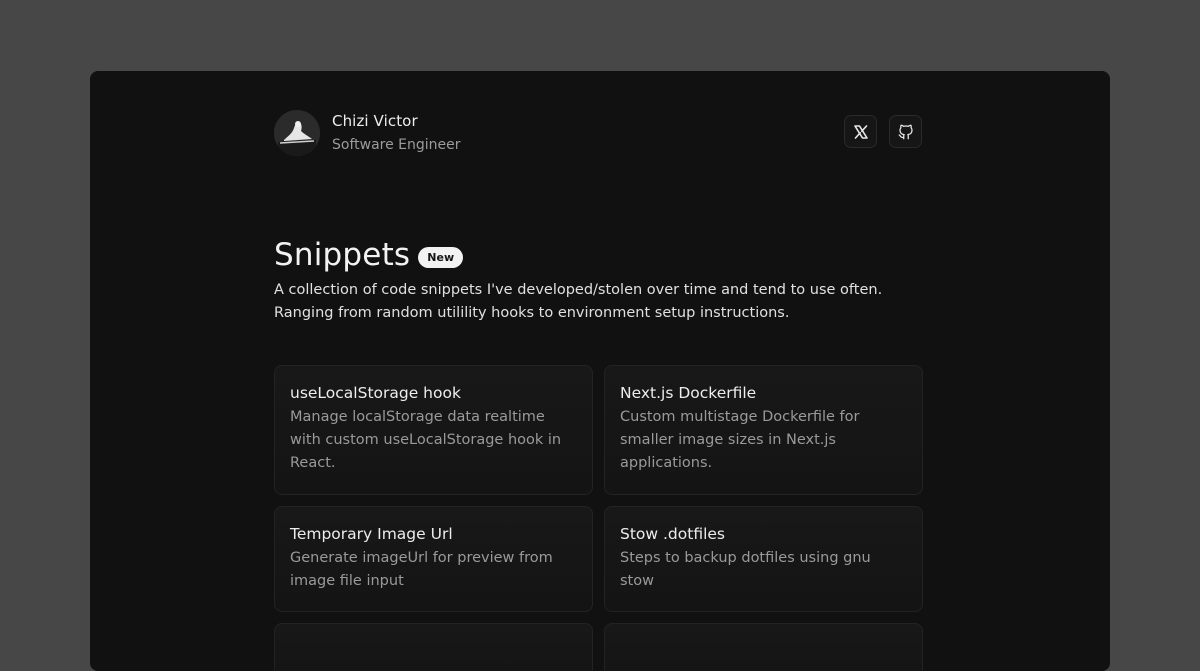  Describe the element at coordinates (371, 534) in the screenshot. I see `snippet-title: Temporary Image Url` at that location.